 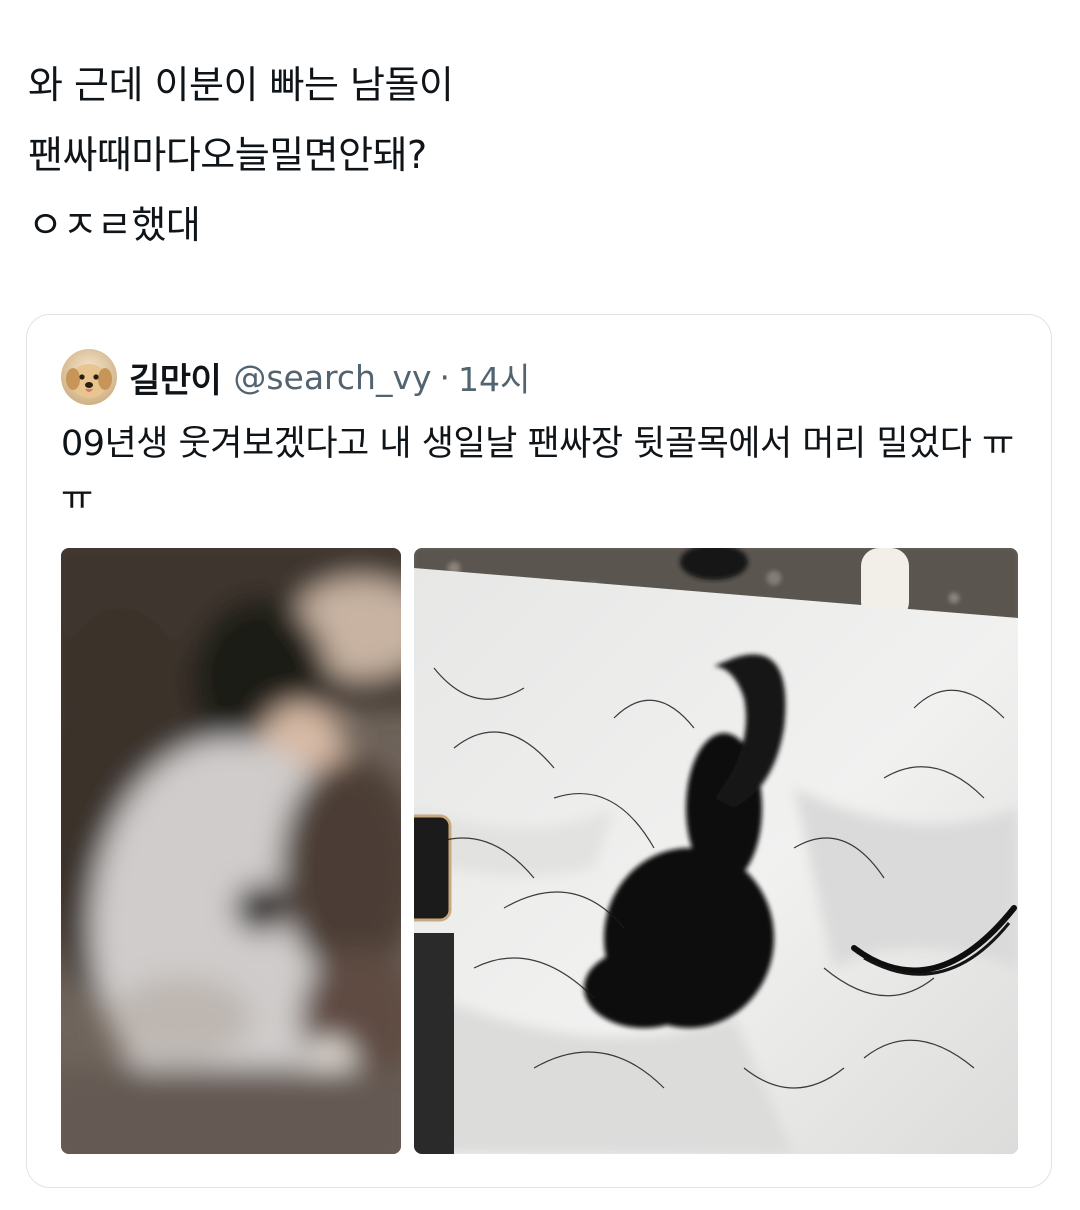 What do you see at coordinates (537, 471) in the screenshot?
I see `quoted-tweet-text: 09년생 웃겨보겠다고 내 생일날 팬싸장 뒷골목에서 머리 밀었다 ㅠㅠ` at bounding box center [537, 471].